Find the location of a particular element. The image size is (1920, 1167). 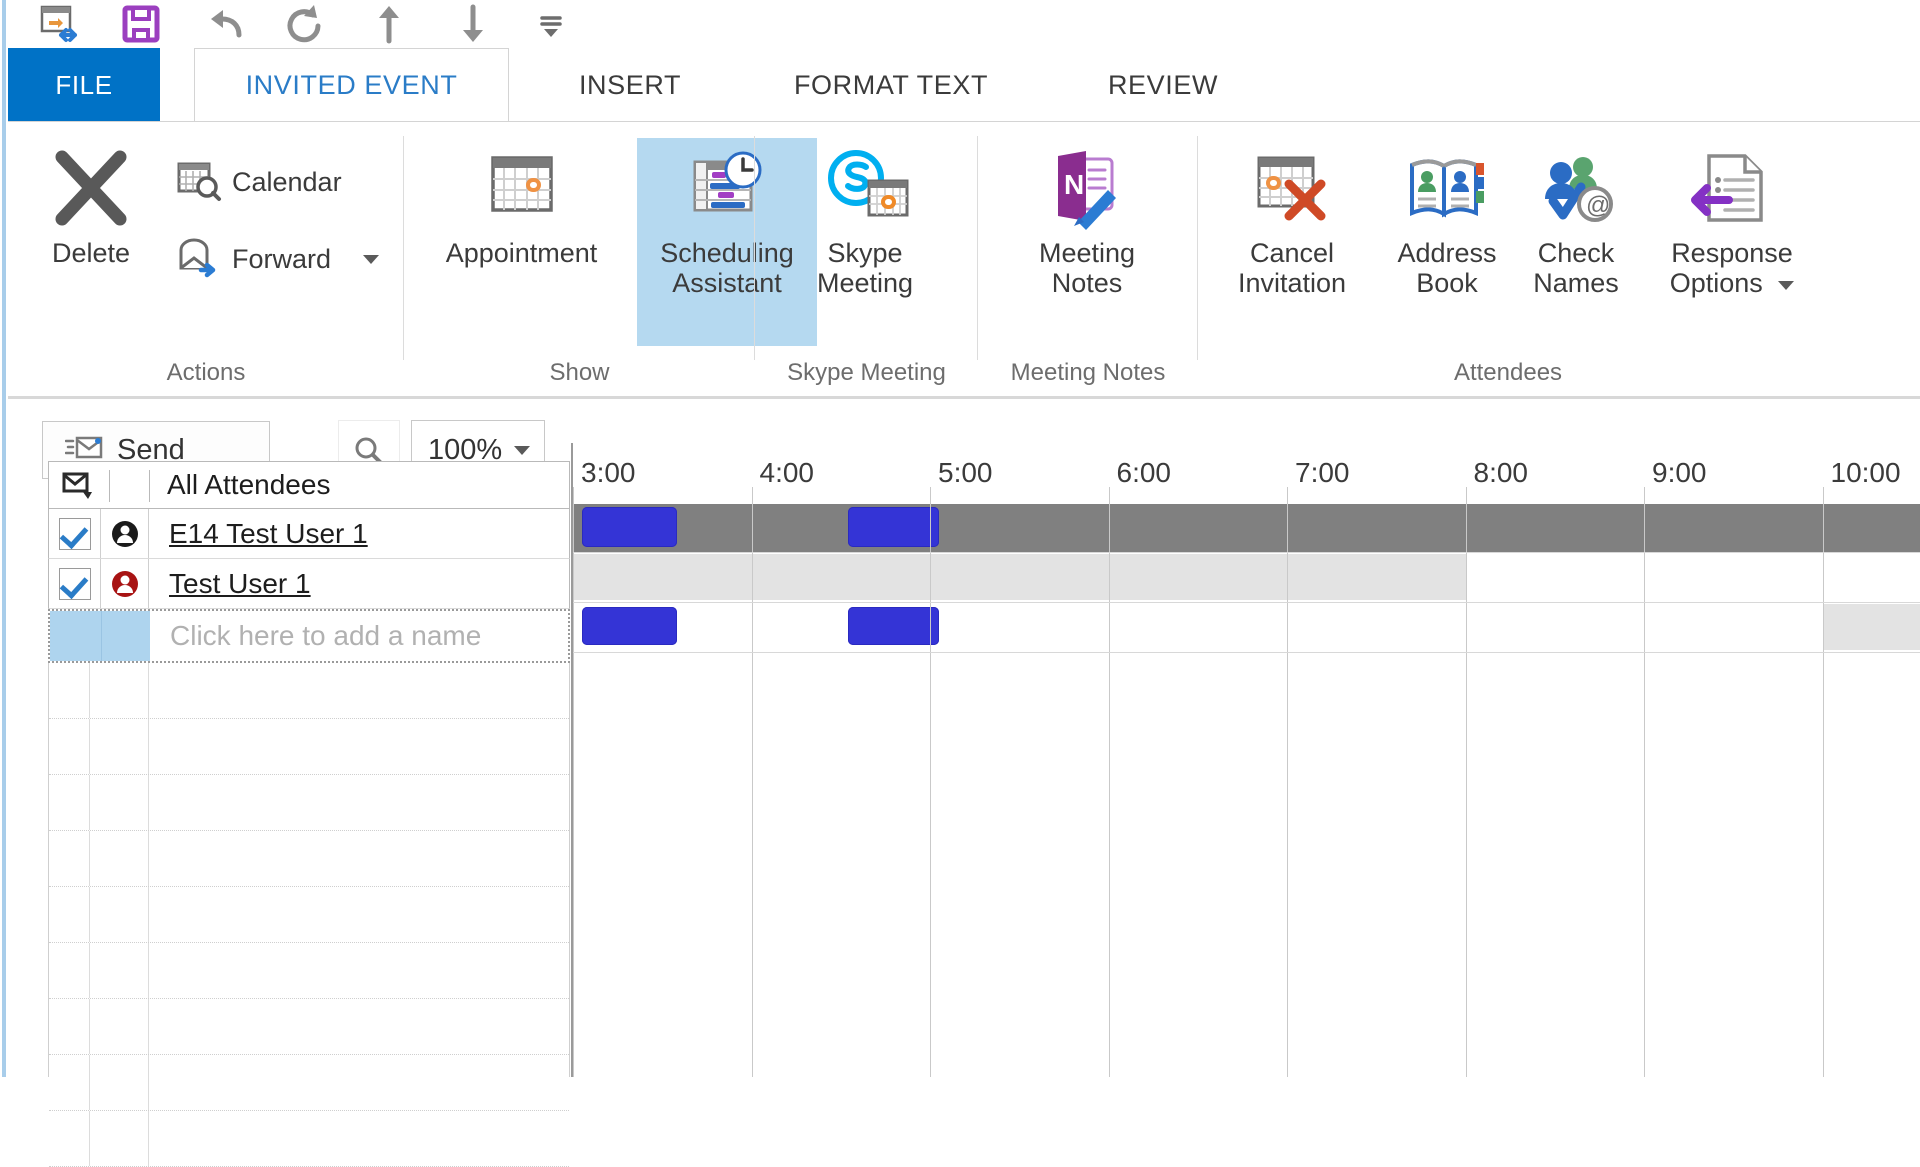

time-label: 5:00 is located at coordinates (965, 473).